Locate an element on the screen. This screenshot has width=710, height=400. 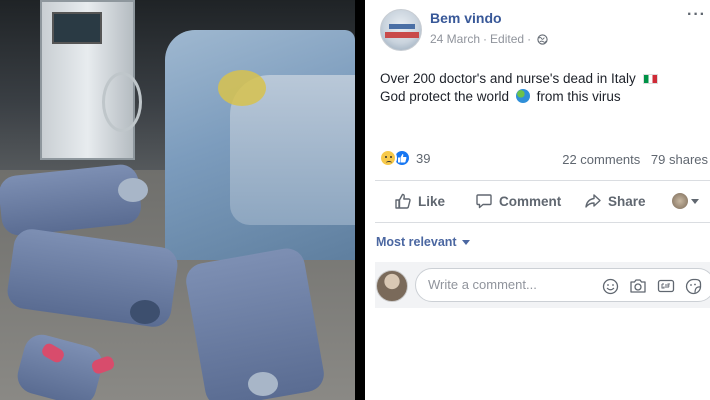
comment-sort-label: Most relevant is located at coordinates (416, 242).